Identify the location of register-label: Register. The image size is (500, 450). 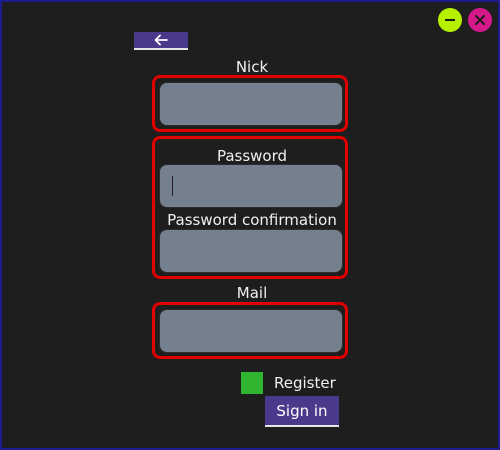
(305, 383).